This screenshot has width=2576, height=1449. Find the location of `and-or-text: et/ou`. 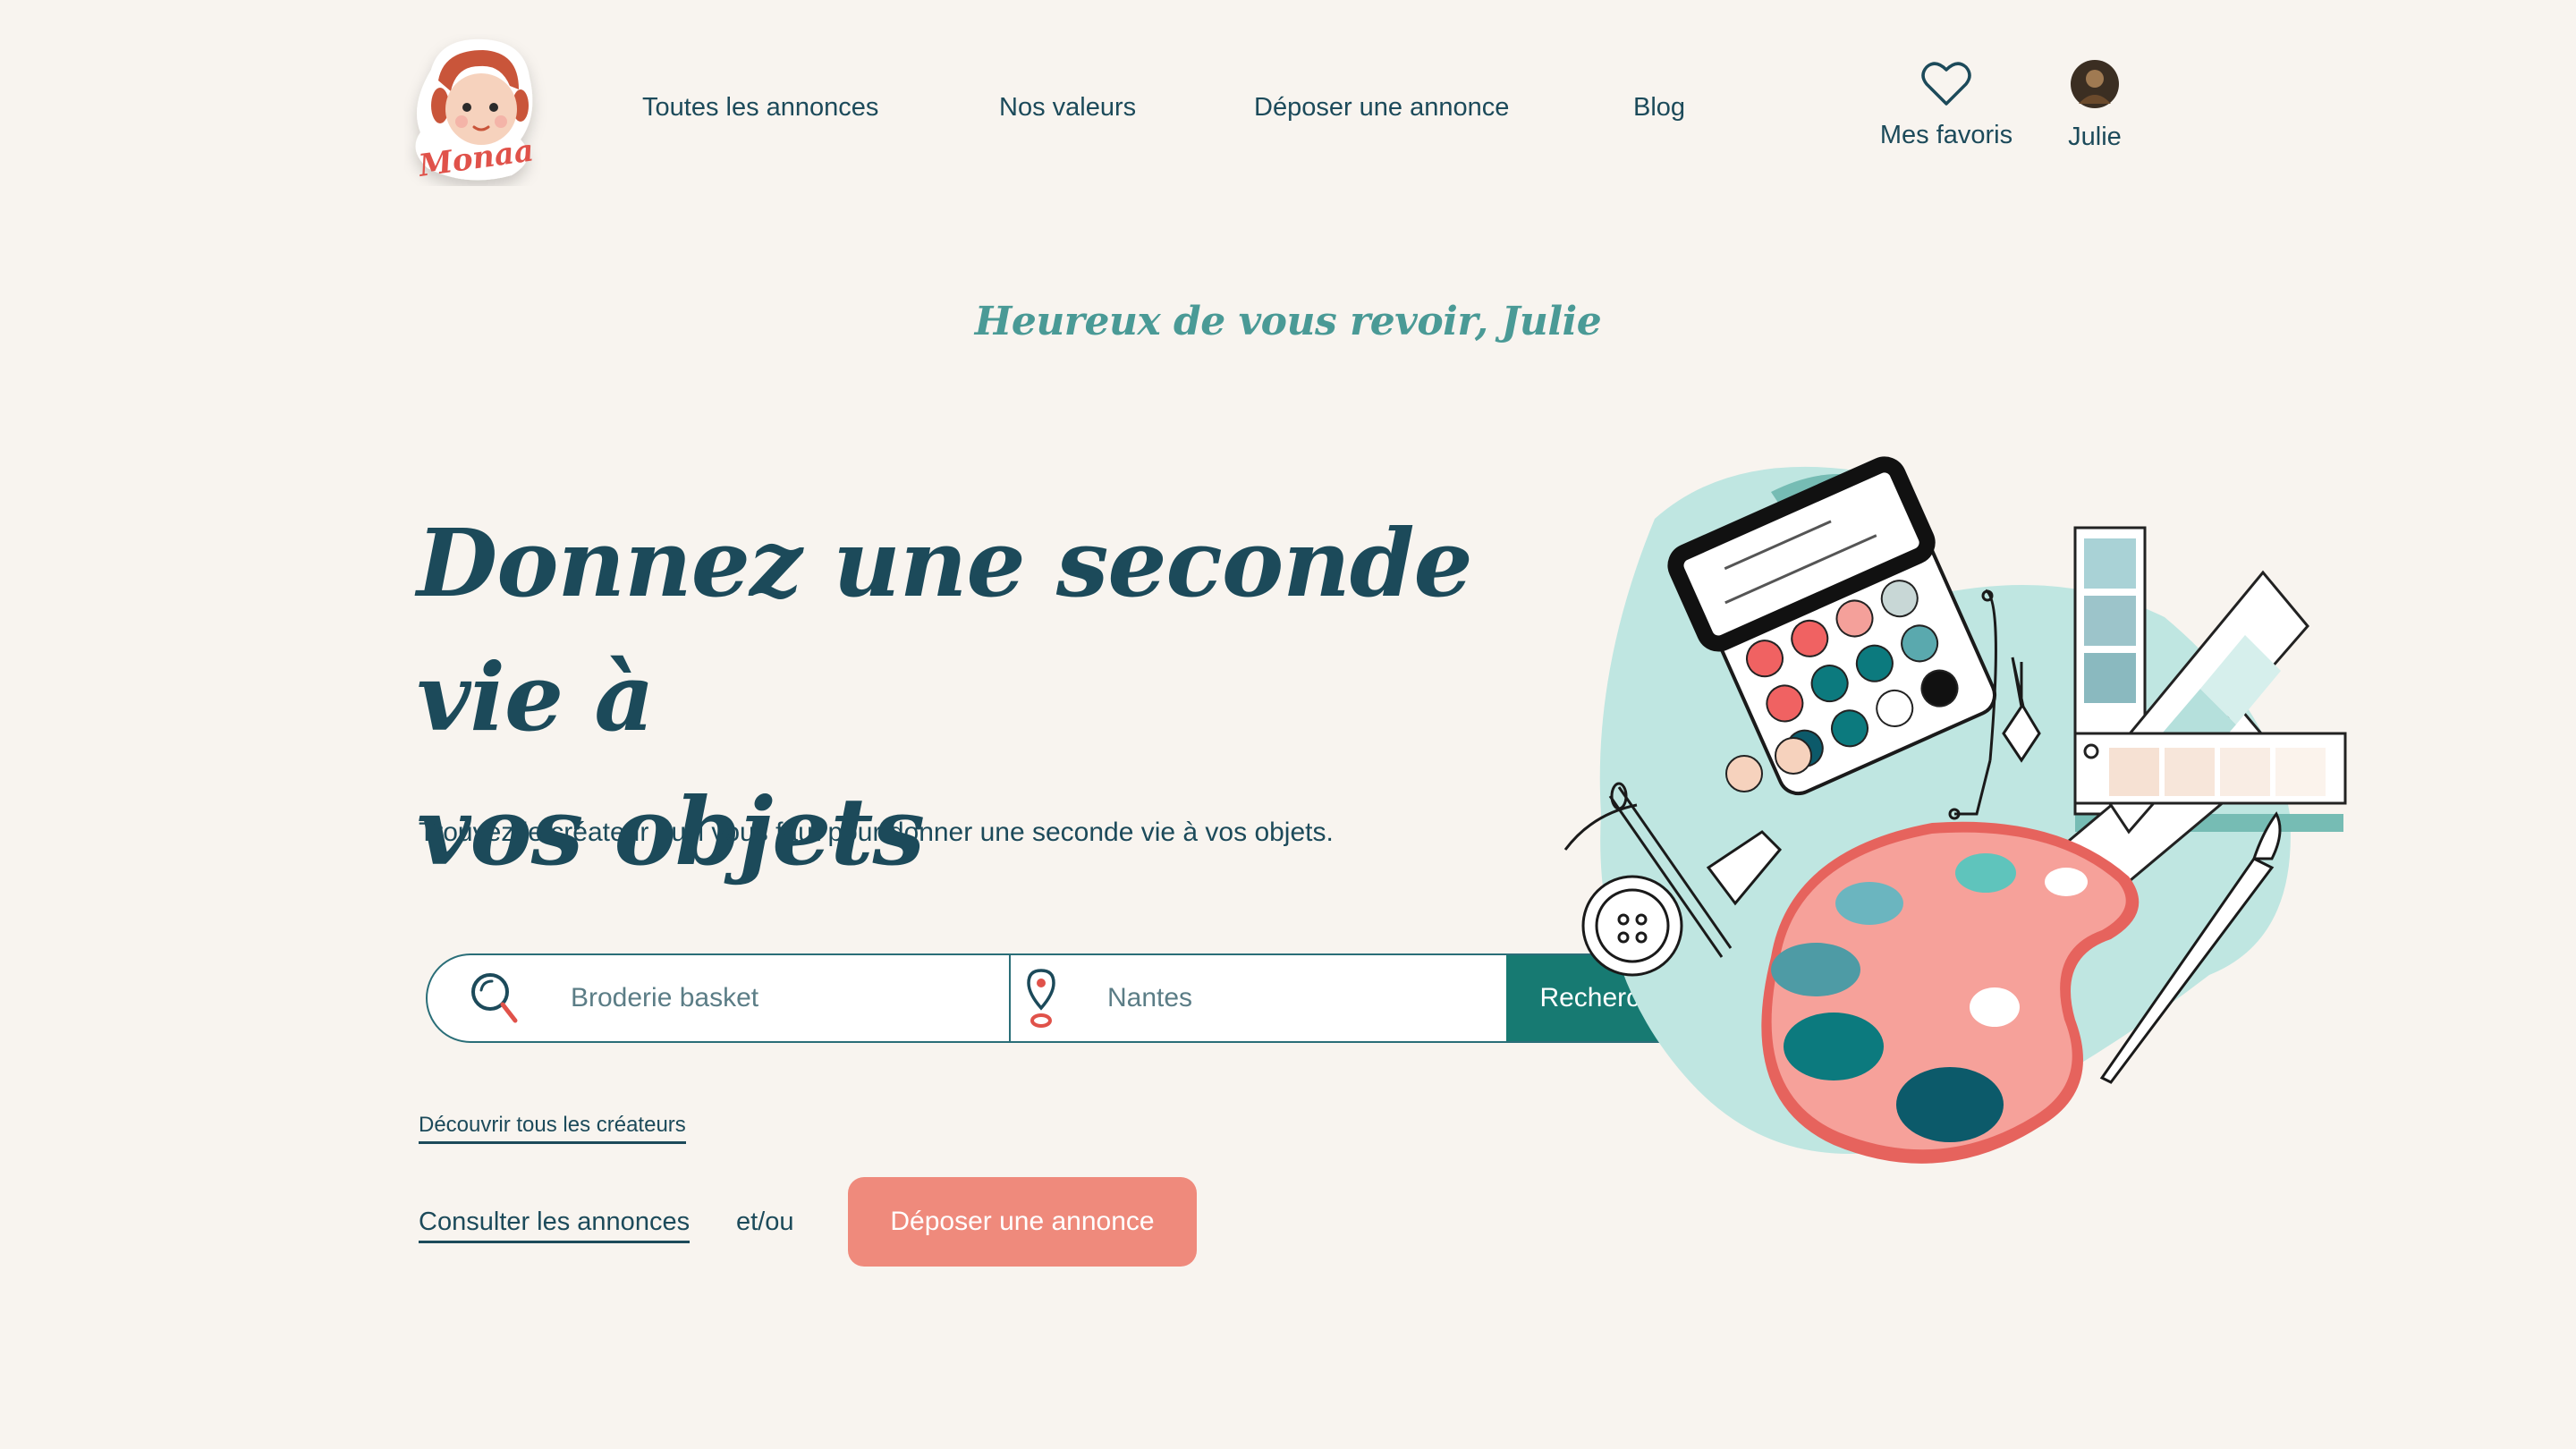

and-or-text: et/ou is located at coordinates (765, 1222).